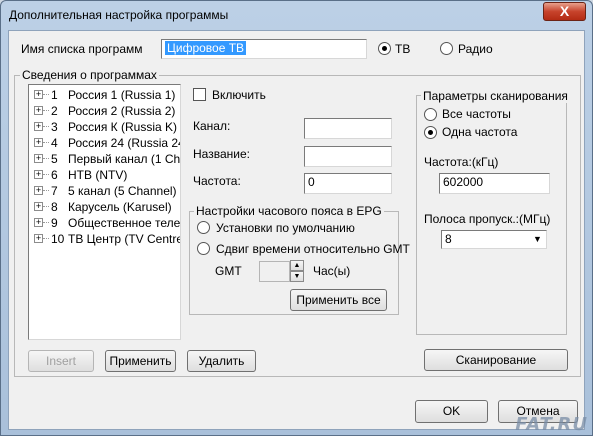 The height and width of the screenshot is (436, 593). Describe the element at coordinates (54, 143) in the screenshot. I see `list-item-number: 4` at that location.